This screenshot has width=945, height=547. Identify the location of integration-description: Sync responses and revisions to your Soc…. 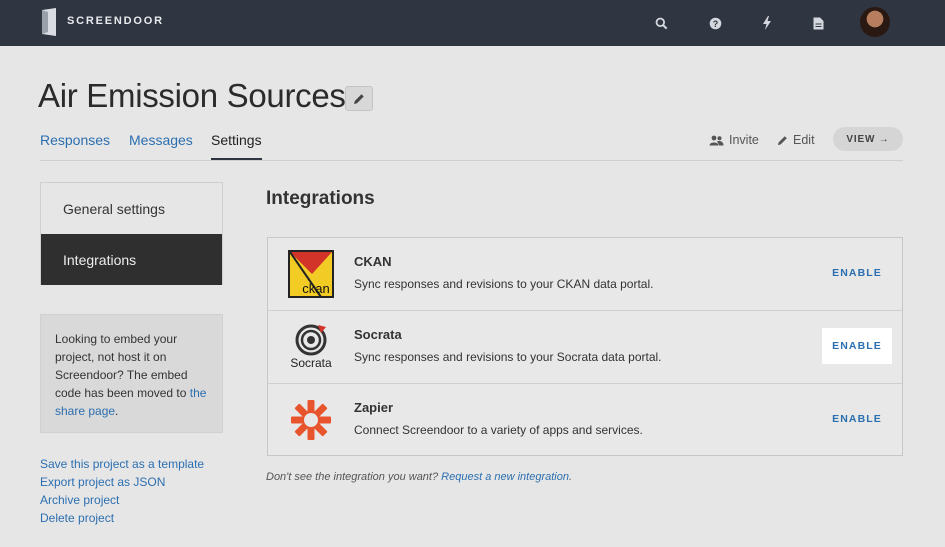
(508, 357).